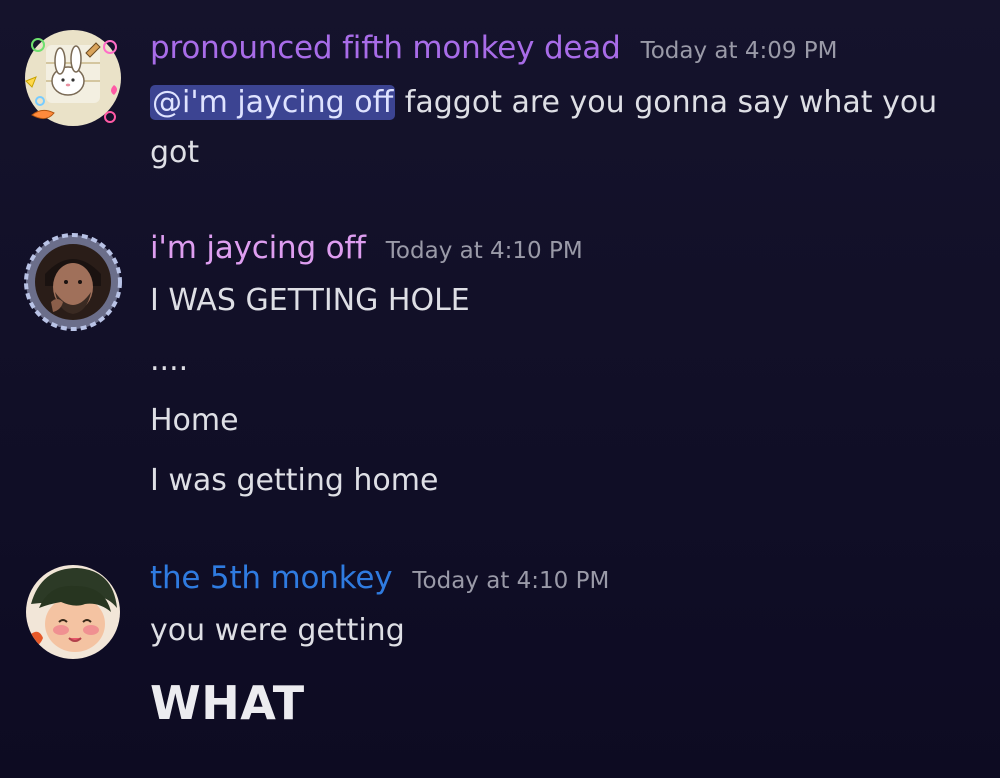 The image size is (1000, 778). I want to click on user-mention: @i'm jaycing off, so click(273, 102).